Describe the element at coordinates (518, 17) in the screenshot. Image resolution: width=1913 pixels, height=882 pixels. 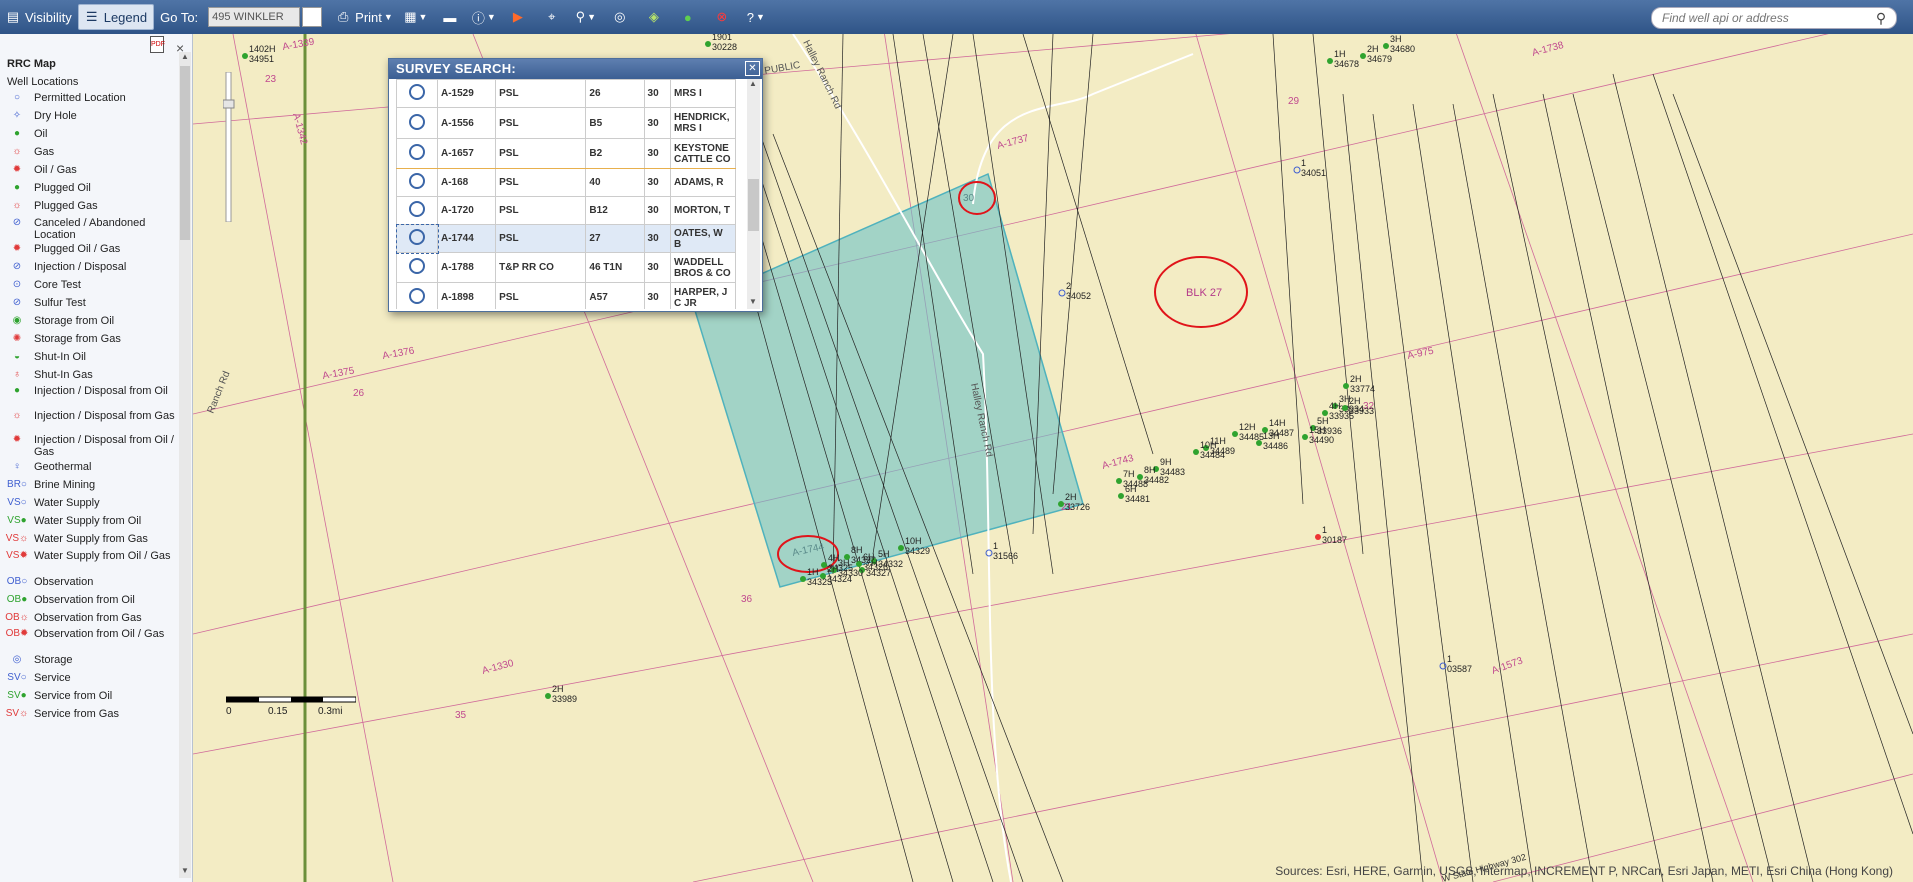
I see `flag-icon: ▶` at that location.